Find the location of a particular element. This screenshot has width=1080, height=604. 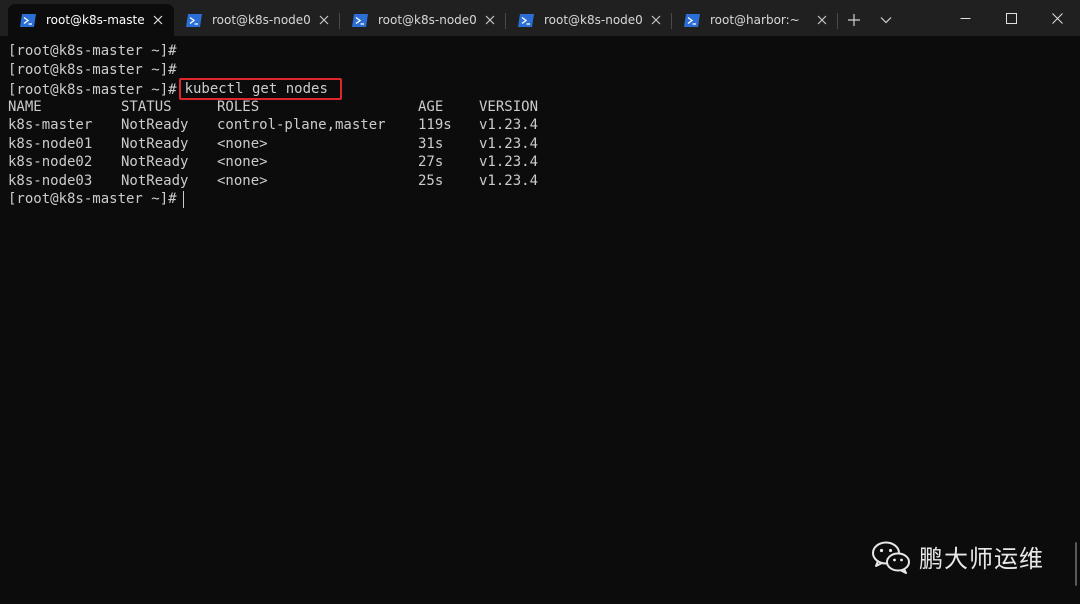

window-close-button is located at coordinates (1057, 18).